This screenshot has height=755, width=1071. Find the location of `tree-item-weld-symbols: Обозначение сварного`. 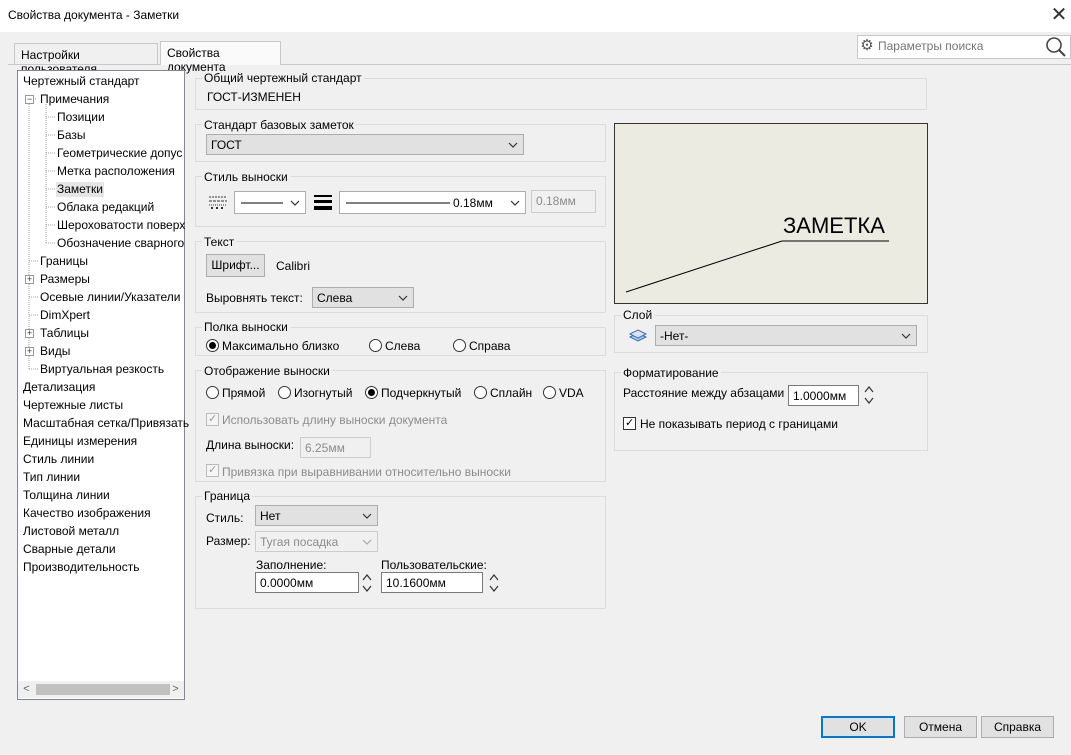

tree-item-weld-symbols: Обозначение сварного is located at coordinates (120, 243).